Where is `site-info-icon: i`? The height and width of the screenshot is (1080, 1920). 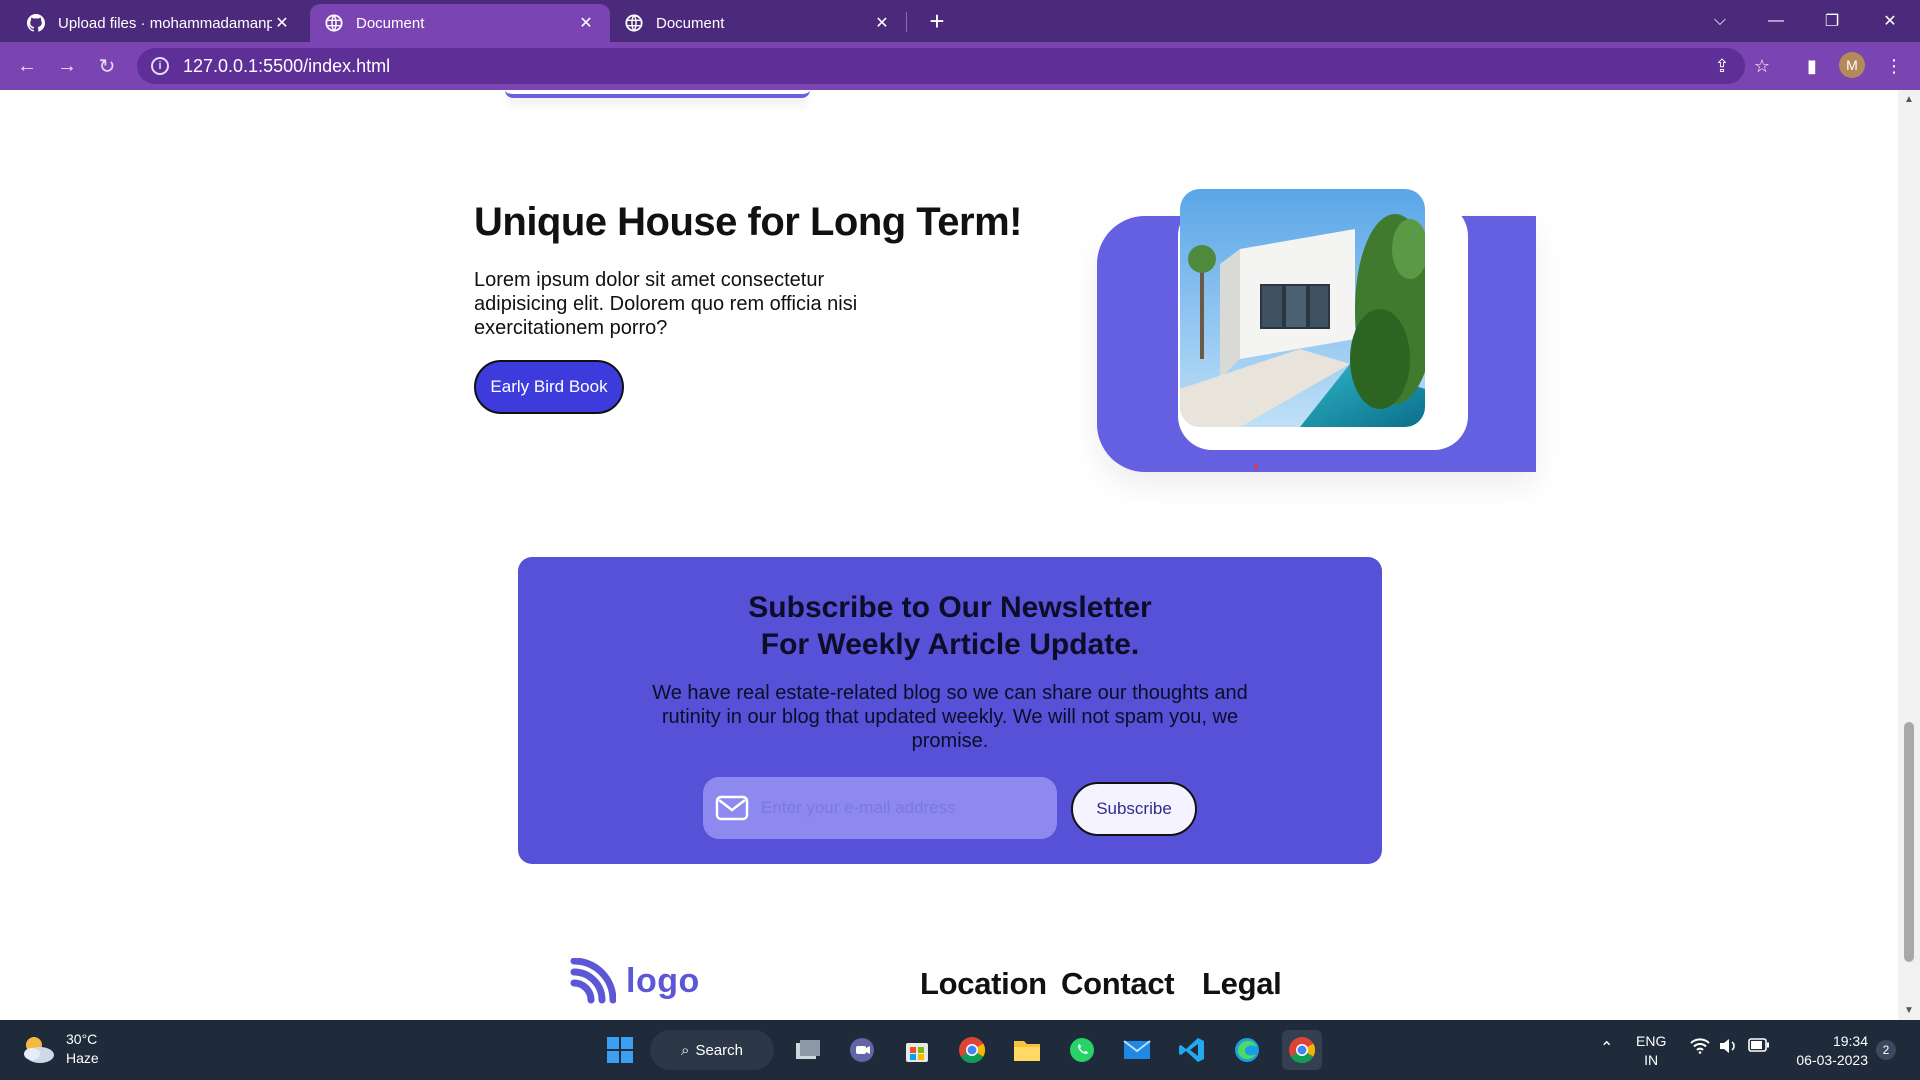 site-info-icon: i is located at coordinates (160, 66).